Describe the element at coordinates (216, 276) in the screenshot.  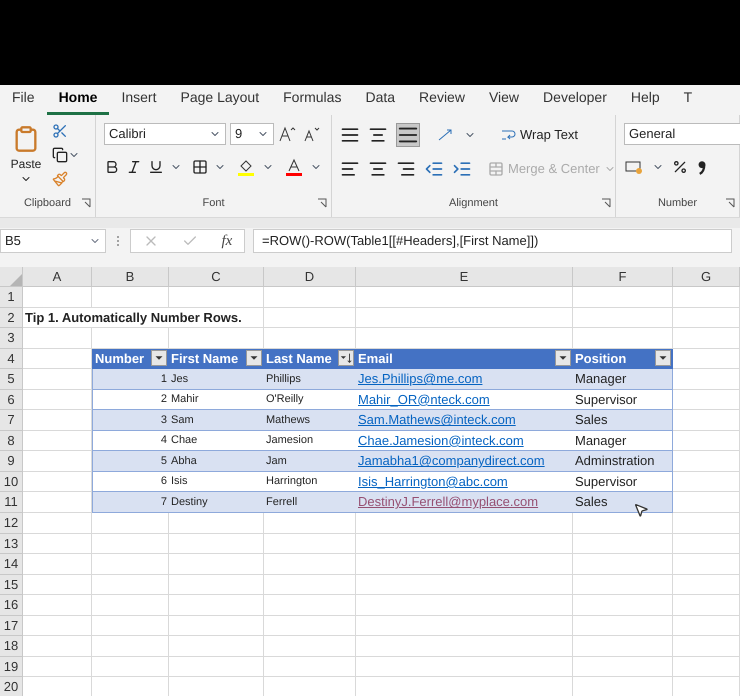
I see `column-header: C` at that location.